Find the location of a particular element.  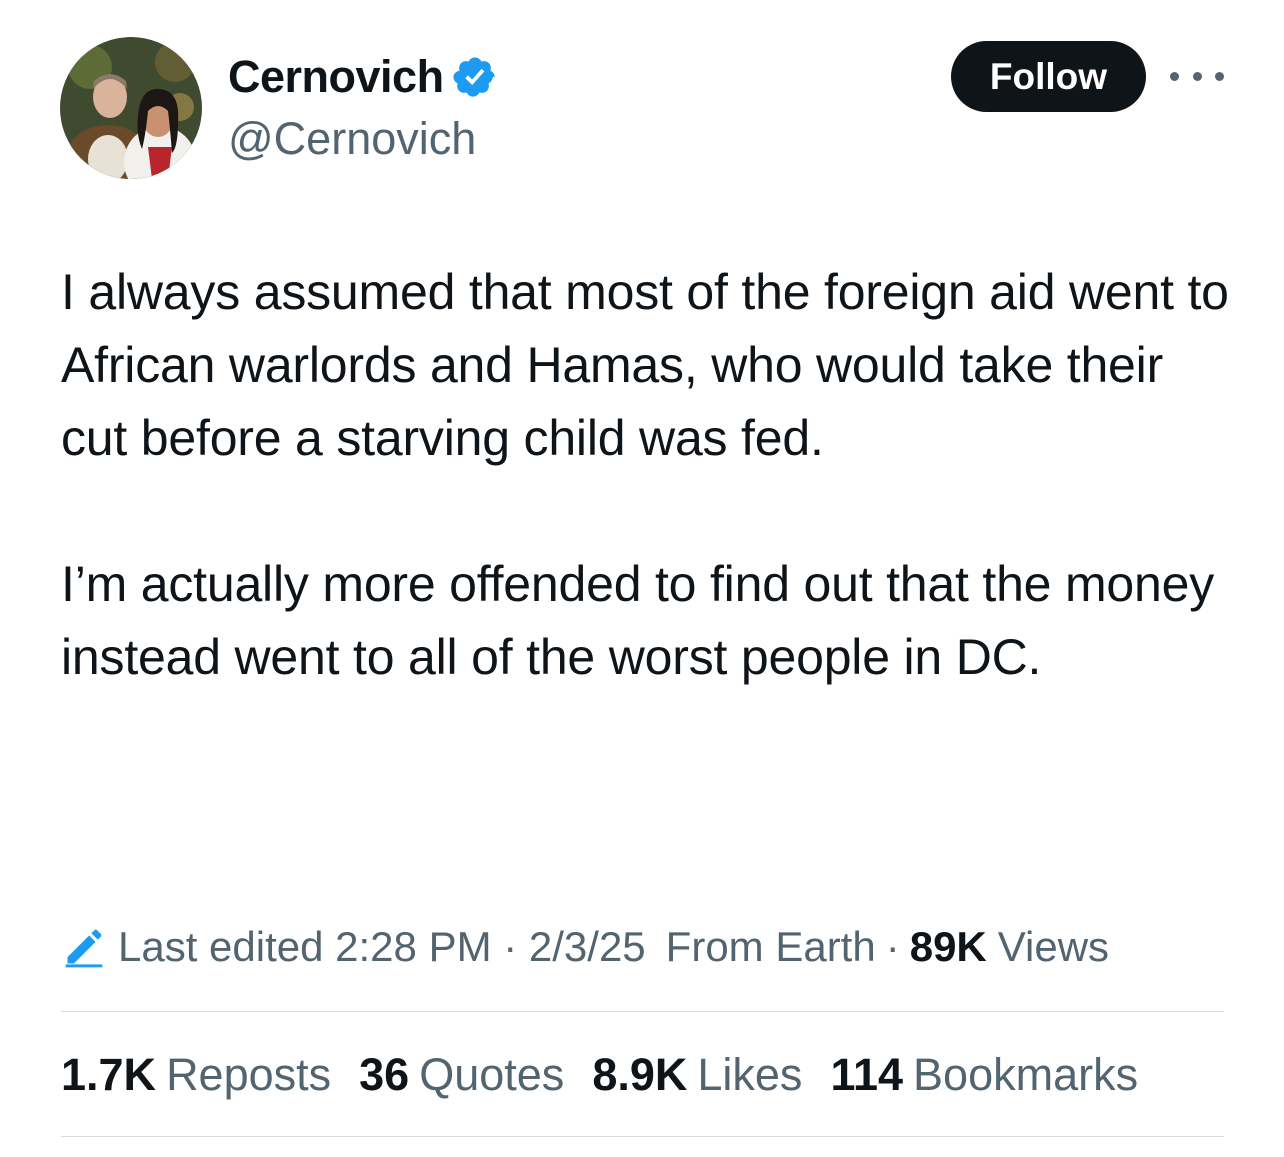

likes-stat: 8.9K Likes is located at coordinates (697, 1075).